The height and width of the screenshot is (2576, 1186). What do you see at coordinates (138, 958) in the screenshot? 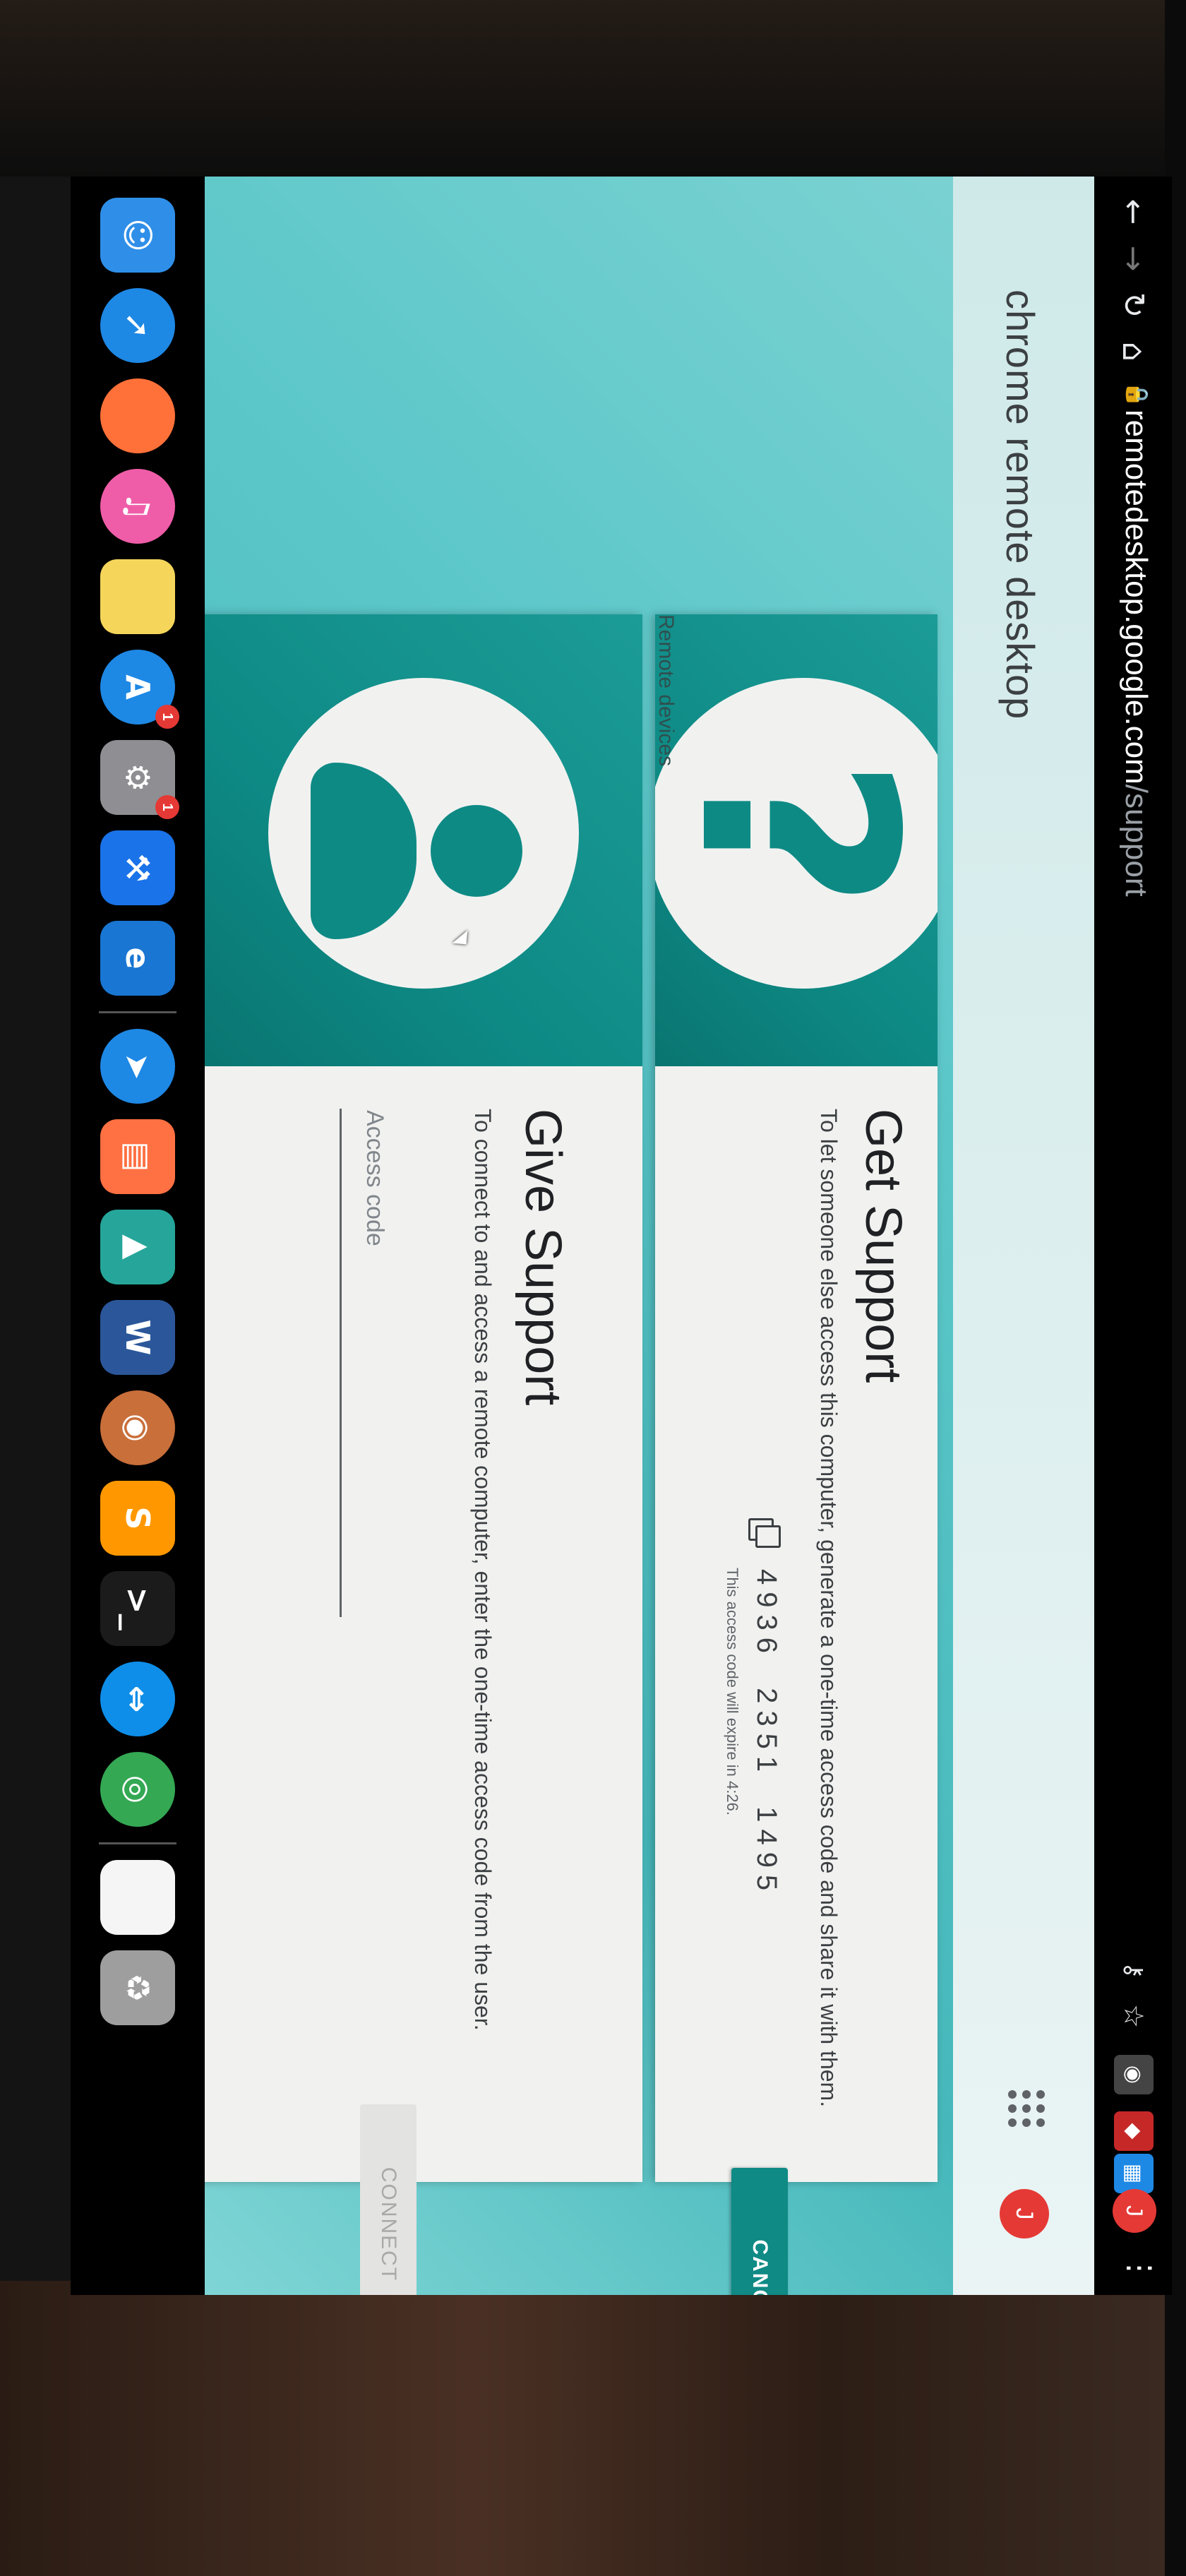
I see `edge-icon: e` at bounding box center [138, 958].